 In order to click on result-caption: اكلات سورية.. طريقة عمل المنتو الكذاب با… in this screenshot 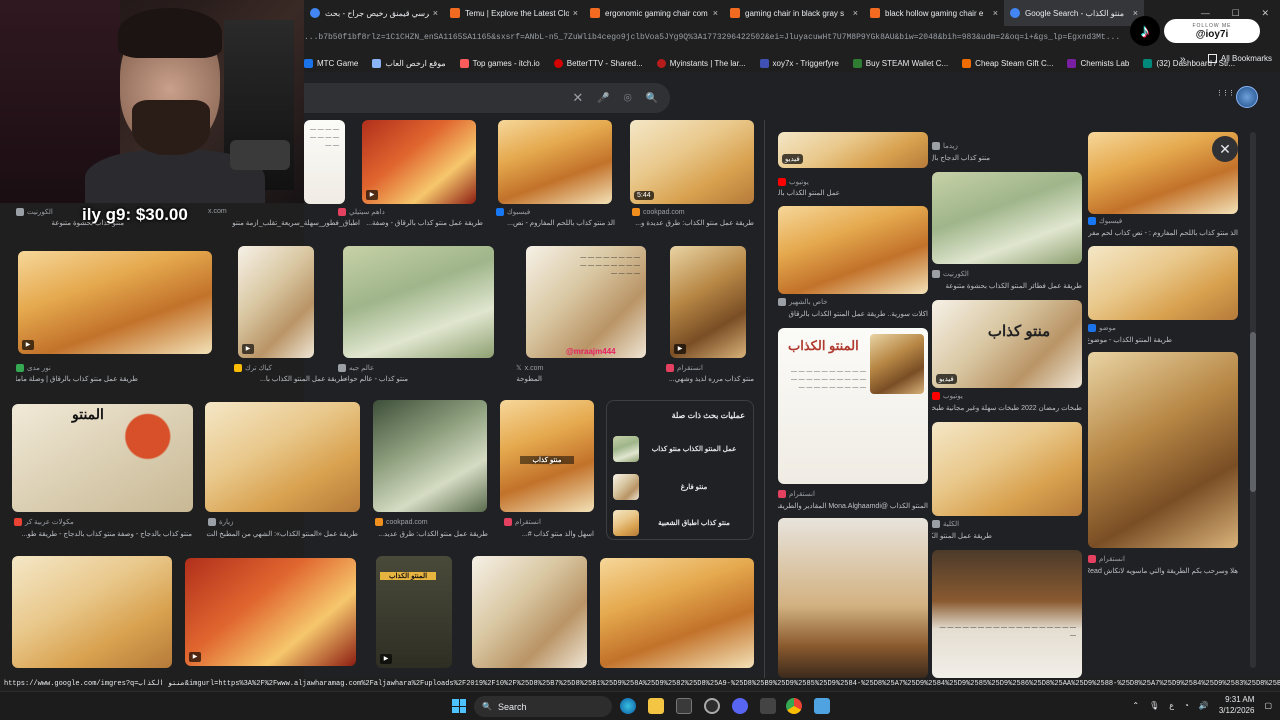, I will do `click(853, 314)`.